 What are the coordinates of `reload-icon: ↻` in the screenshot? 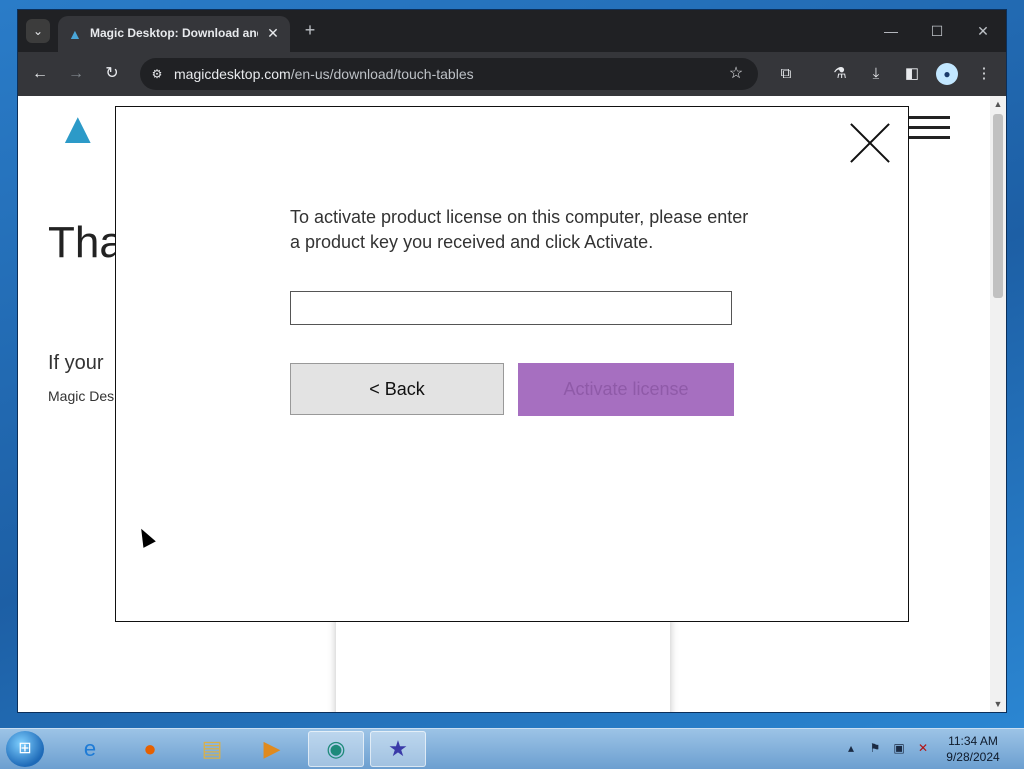 It's located at (112, 74).